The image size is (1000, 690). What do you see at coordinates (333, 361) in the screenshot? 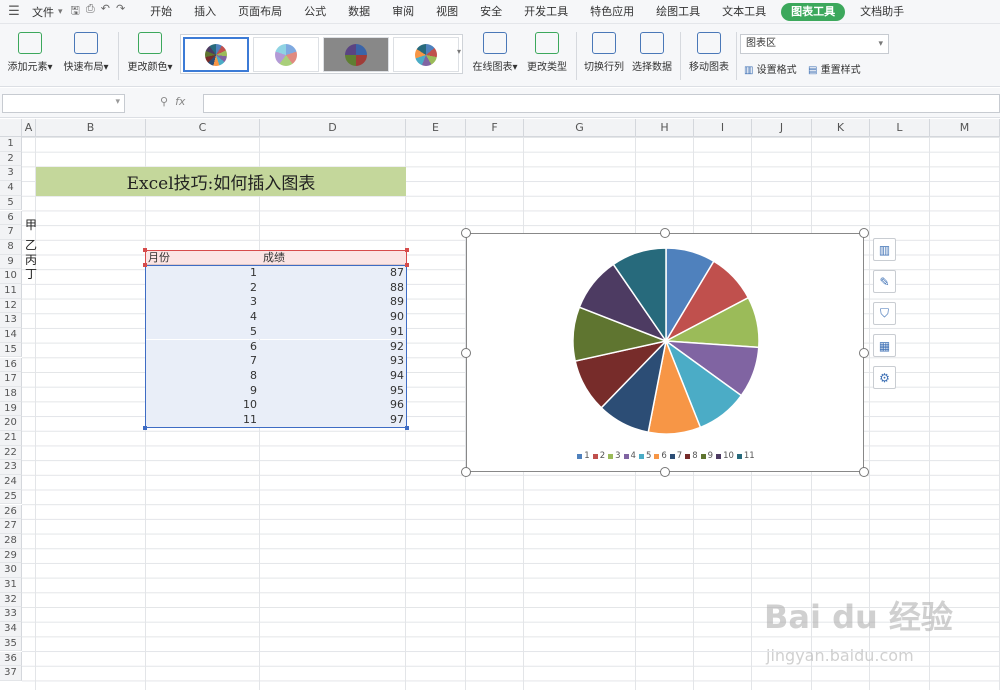
I see `cell-score: 93` at bounding box center [333, 361].